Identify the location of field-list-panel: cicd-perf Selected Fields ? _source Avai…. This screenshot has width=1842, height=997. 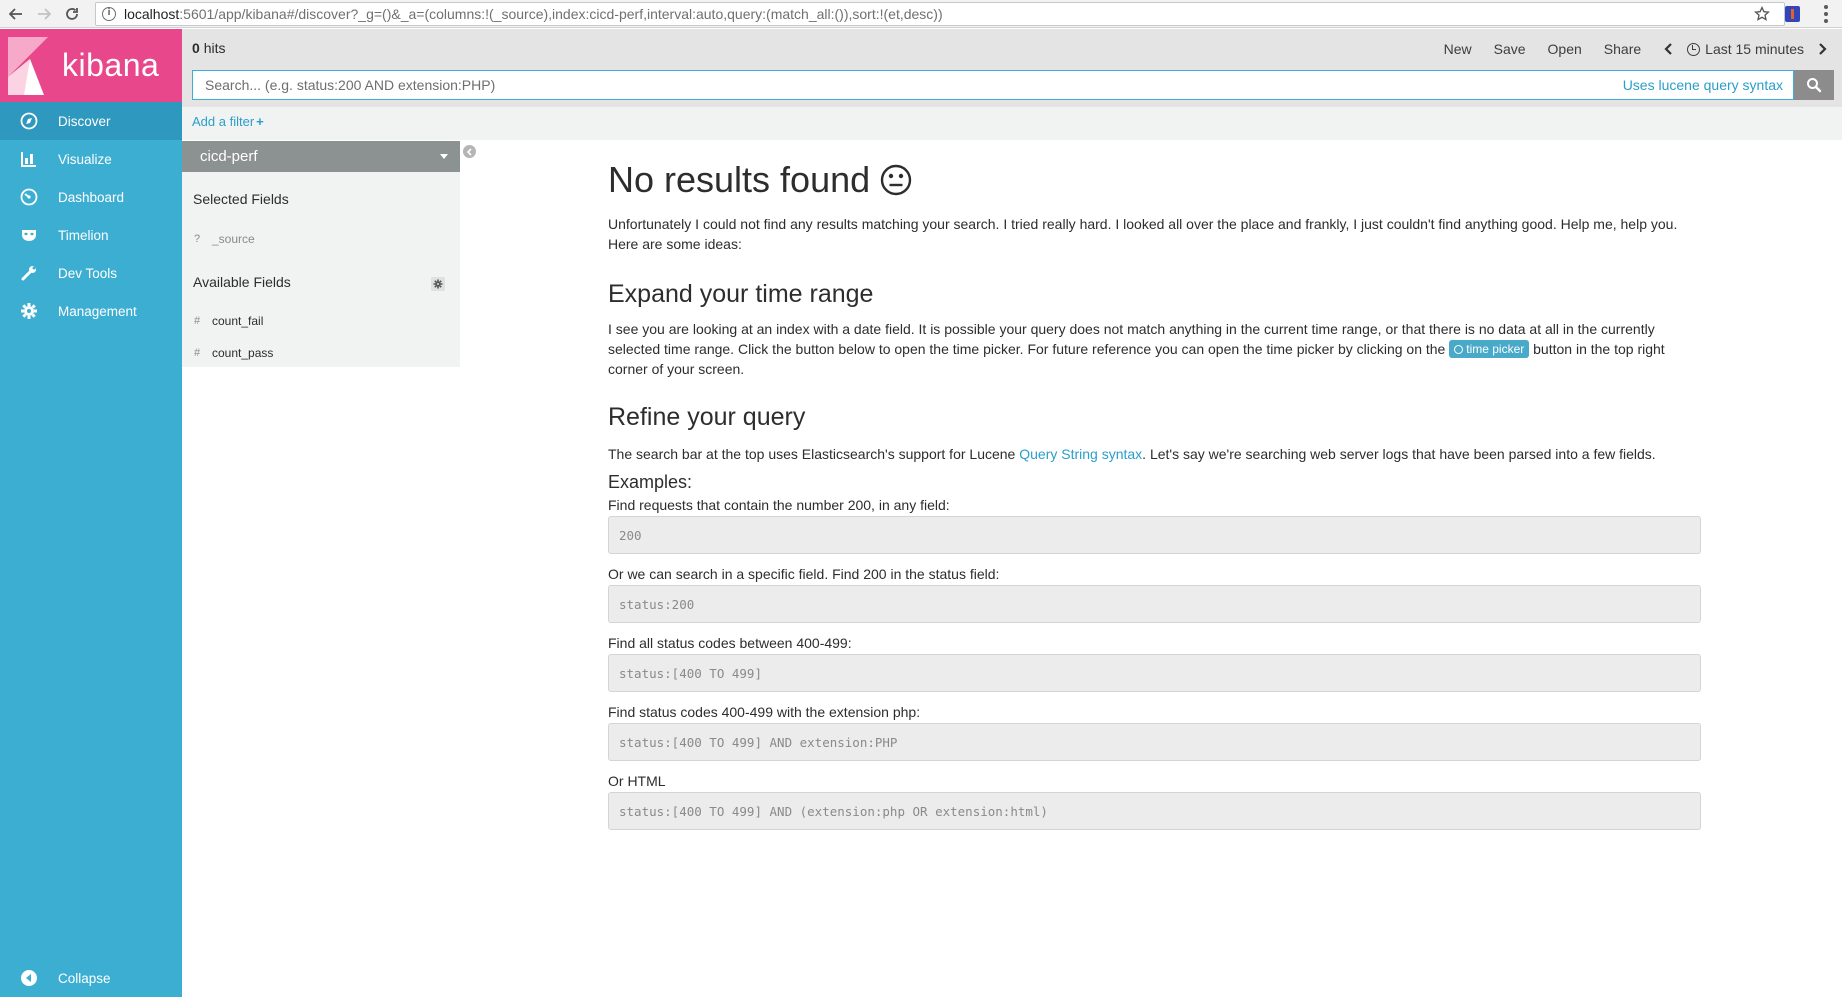
(321, 254).